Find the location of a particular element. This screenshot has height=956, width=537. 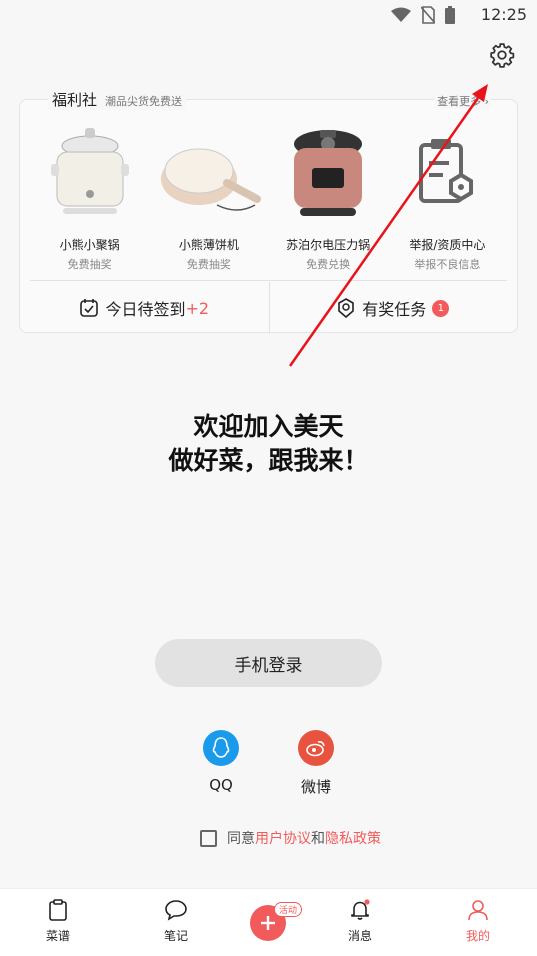

task-count-badge: 1 is located at coordinates (441, 308).